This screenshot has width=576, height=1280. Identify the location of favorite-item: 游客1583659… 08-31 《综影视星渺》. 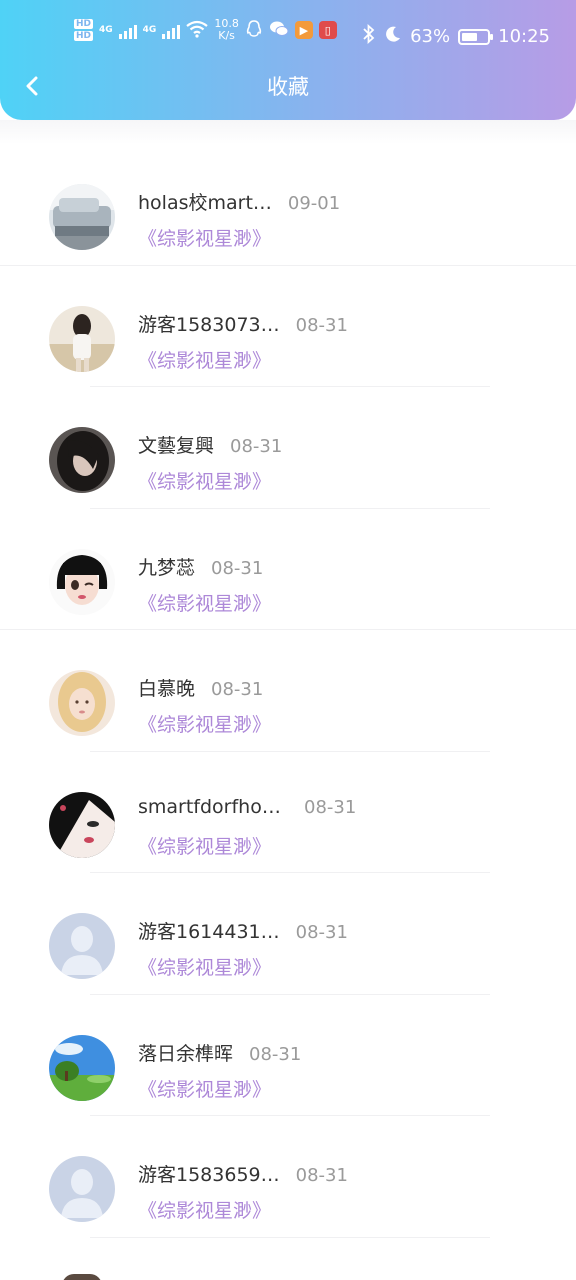
(288, 1177).